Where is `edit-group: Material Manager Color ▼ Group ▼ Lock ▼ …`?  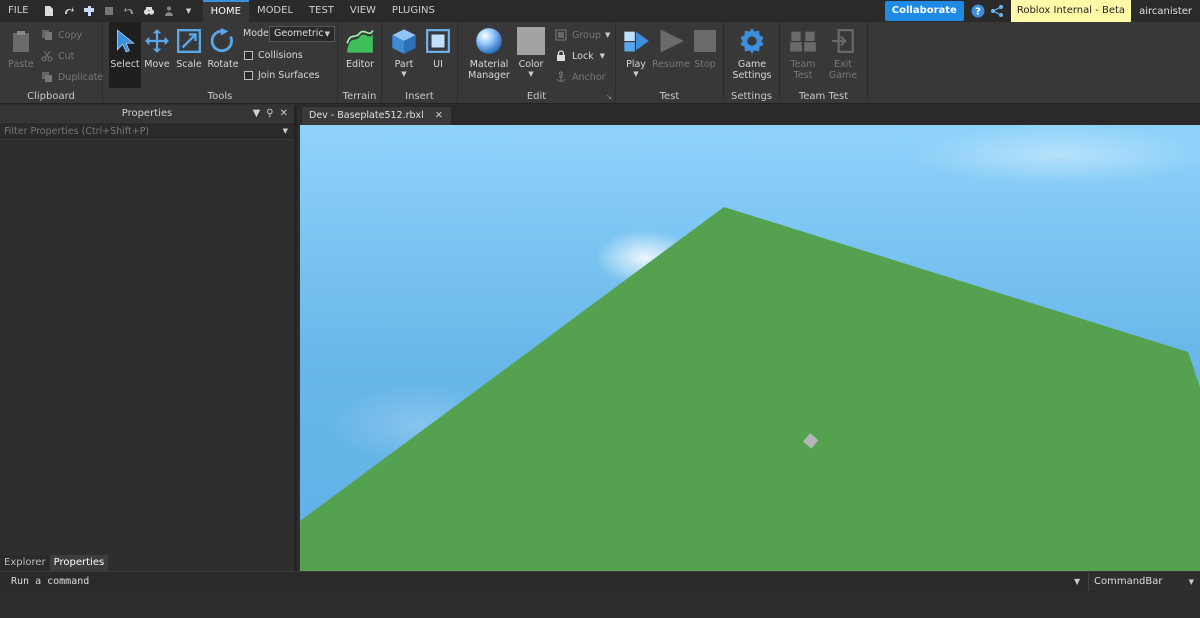
edit-group: Material Manager Color ▼ Group ▼ Lock ▼ … is located at coordinates (537, 63).